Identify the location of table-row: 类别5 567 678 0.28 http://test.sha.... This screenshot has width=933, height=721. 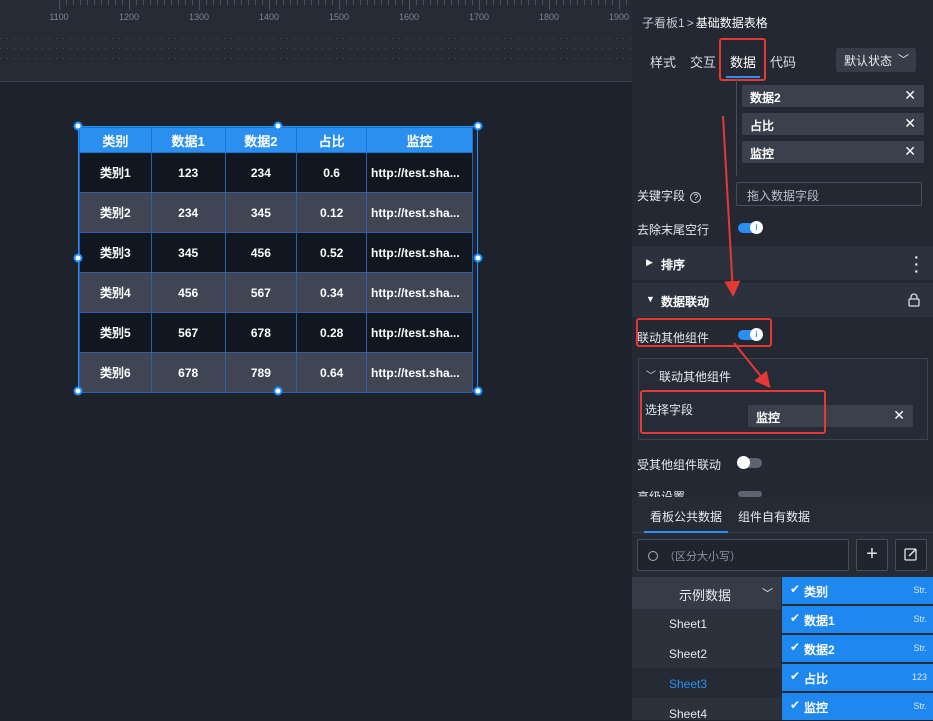
(276, 332).